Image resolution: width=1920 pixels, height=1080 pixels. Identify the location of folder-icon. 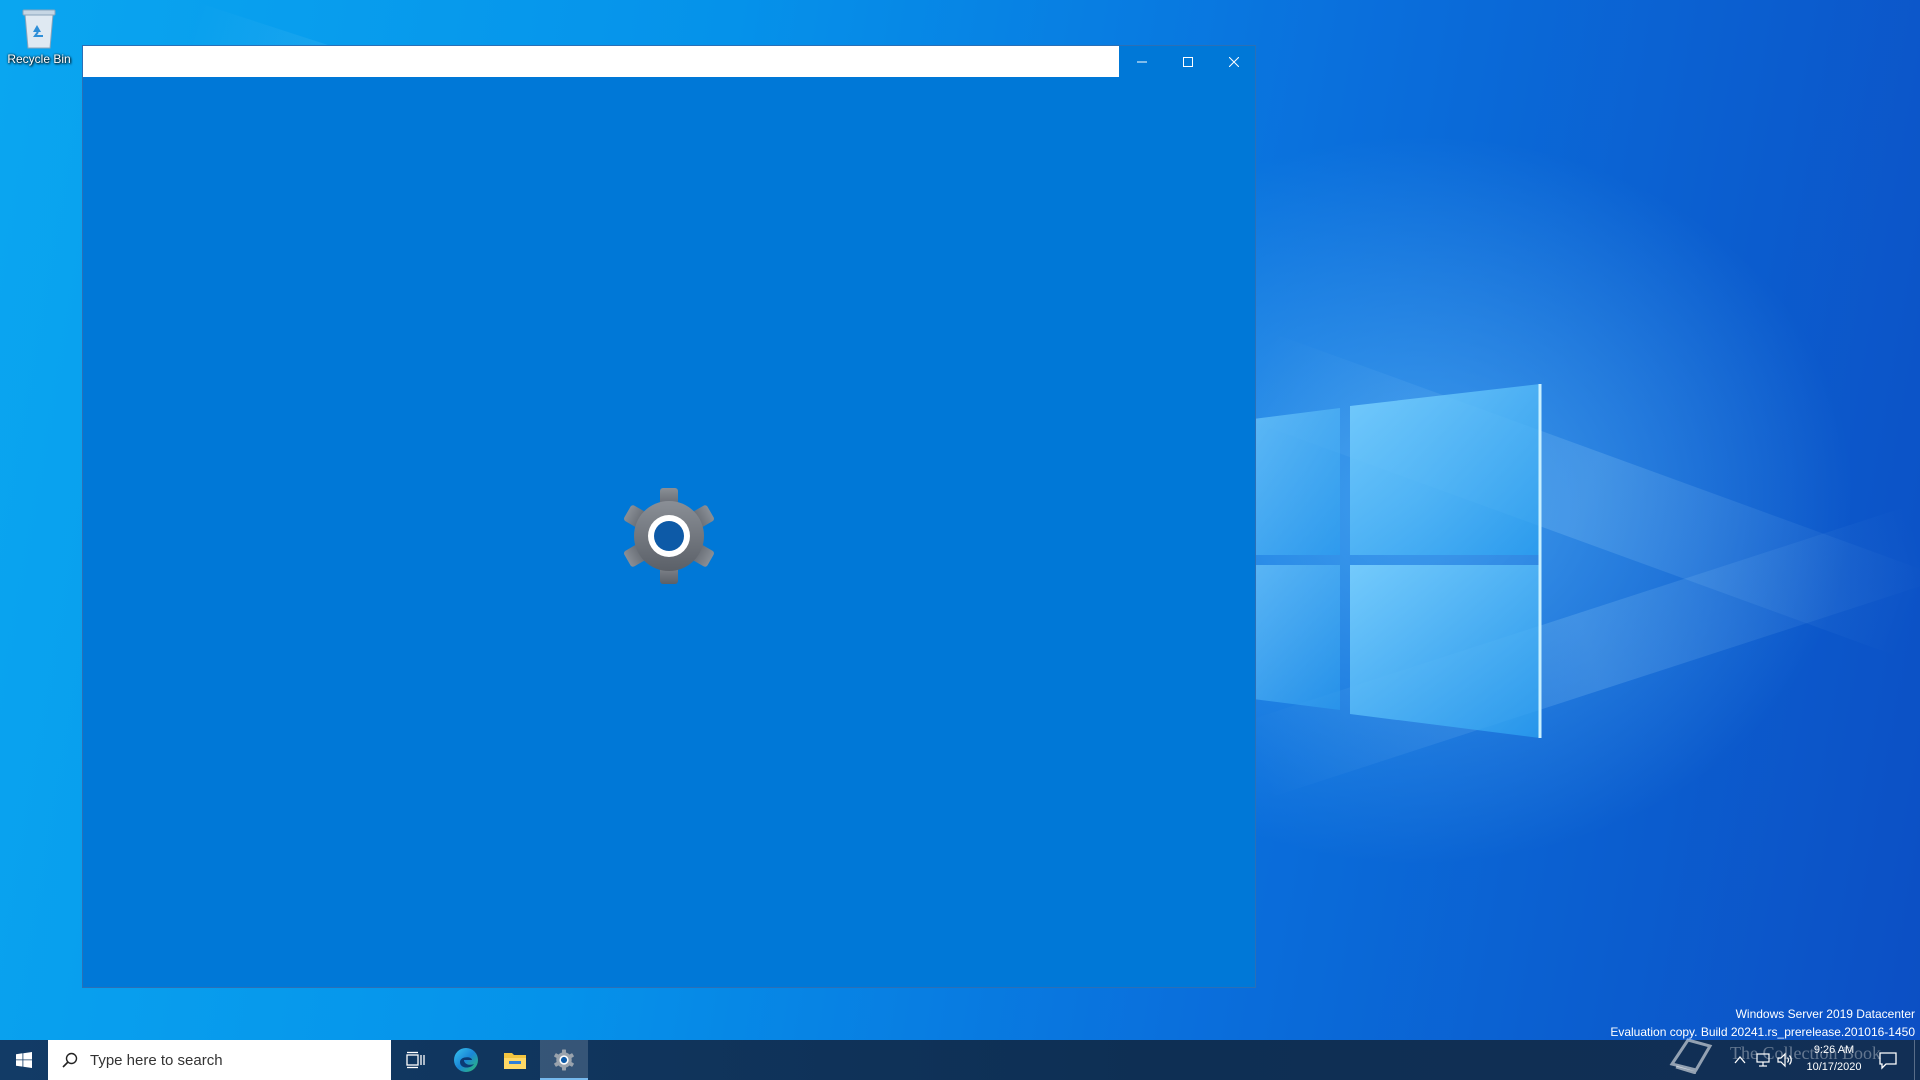
(515, 1061).